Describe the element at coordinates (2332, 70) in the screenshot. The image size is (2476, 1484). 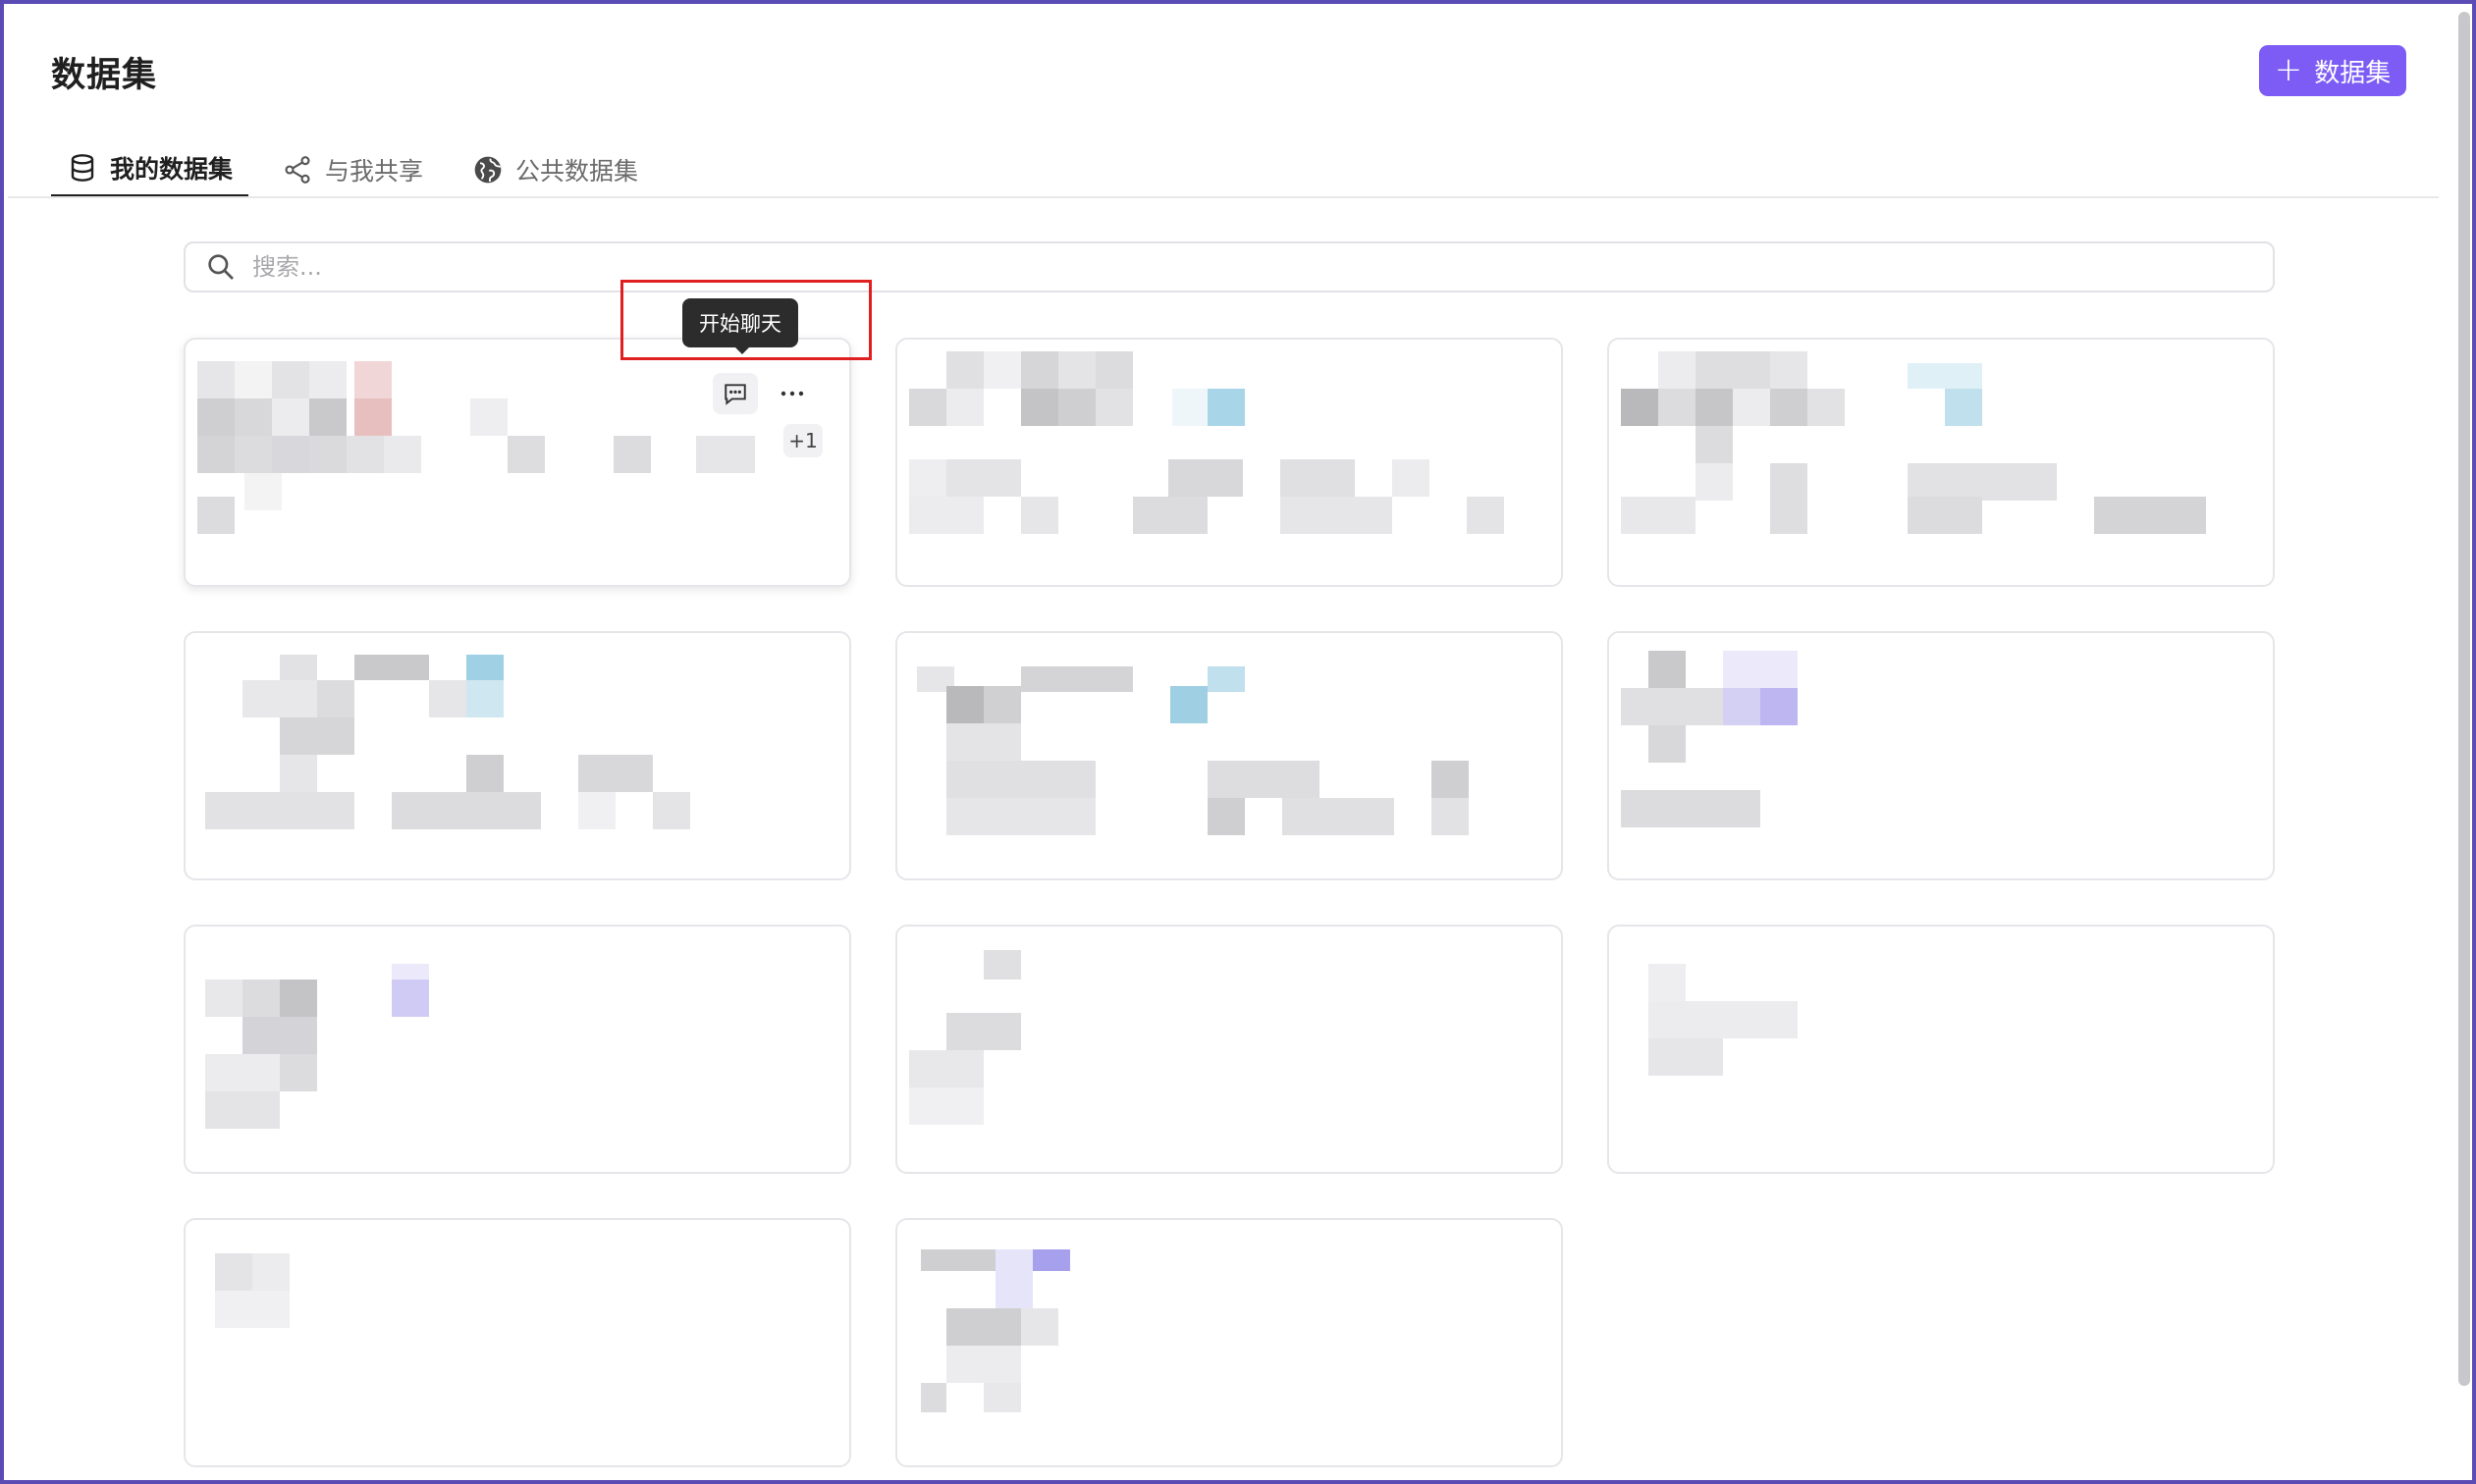
I see `add-dataset-button: + 数据集` at that location.